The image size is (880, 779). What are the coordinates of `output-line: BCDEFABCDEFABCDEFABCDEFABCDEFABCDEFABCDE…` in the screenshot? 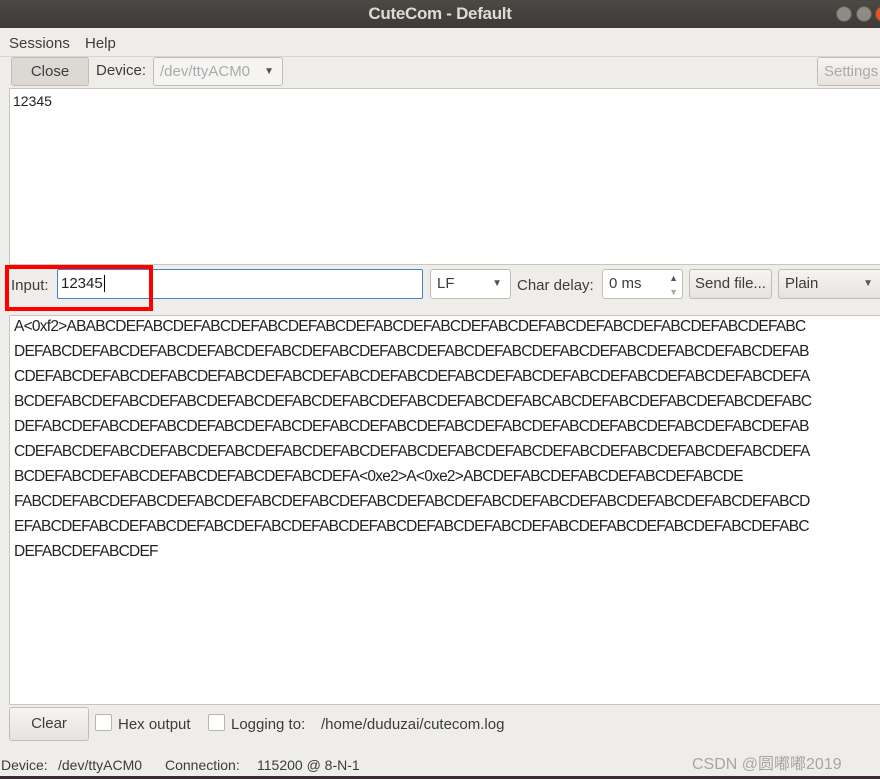 It's located at (413, 401).